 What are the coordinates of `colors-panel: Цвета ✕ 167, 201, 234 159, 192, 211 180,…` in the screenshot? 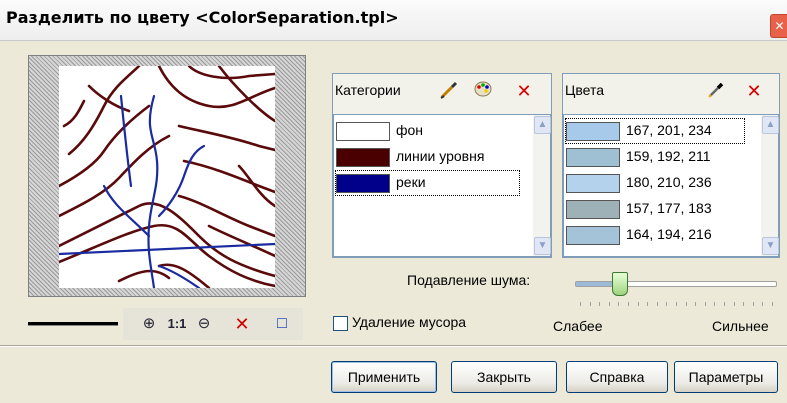 It's located at (671, 165).